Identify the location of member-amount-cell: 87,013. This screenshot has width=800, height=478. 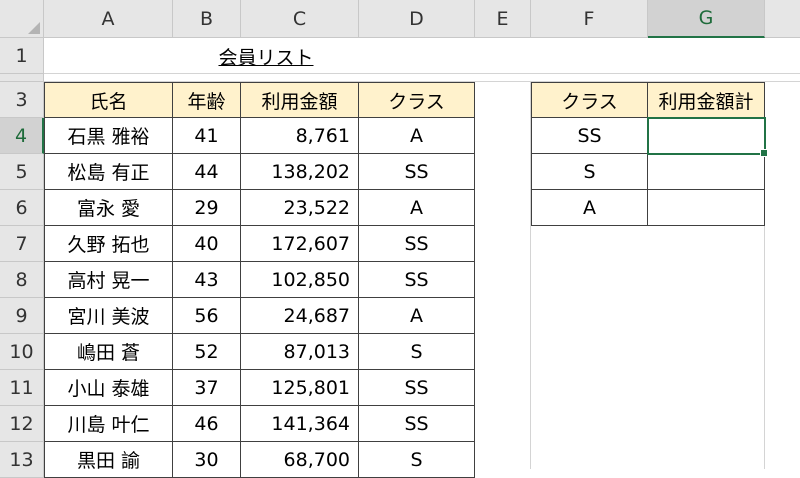
(300, 352).